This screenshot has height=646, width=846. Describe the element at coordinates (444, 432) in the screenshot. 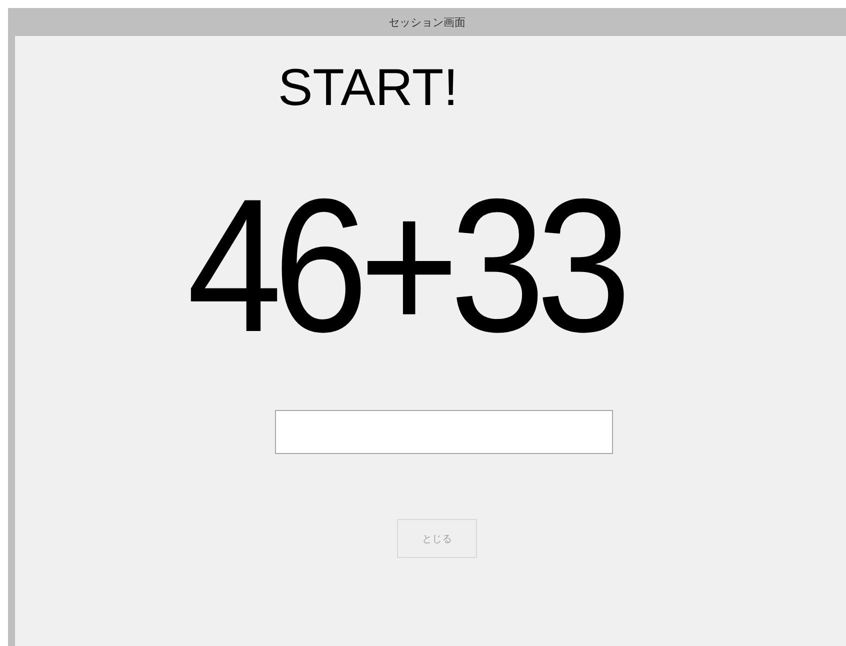

I see `answer-field` at that location.